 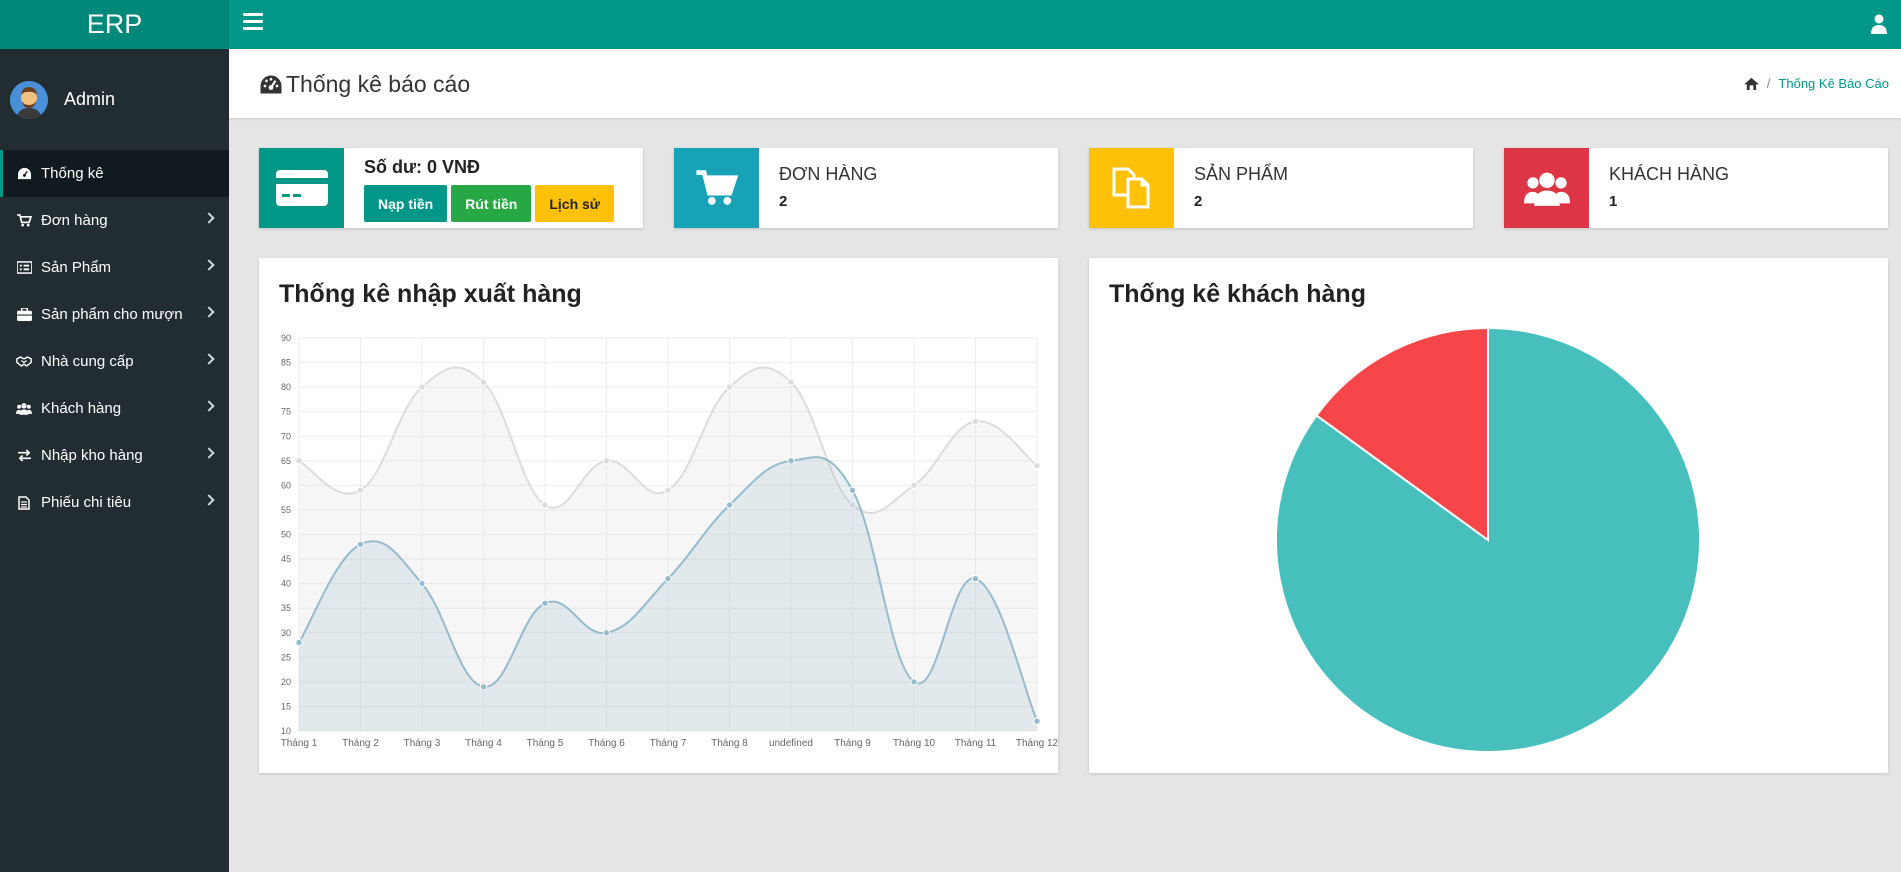 What do you see at coordinates (1241, 174) in the screenshot?
I see `products-label: SẢN PHẨM` at bounding box center [1241, 174].